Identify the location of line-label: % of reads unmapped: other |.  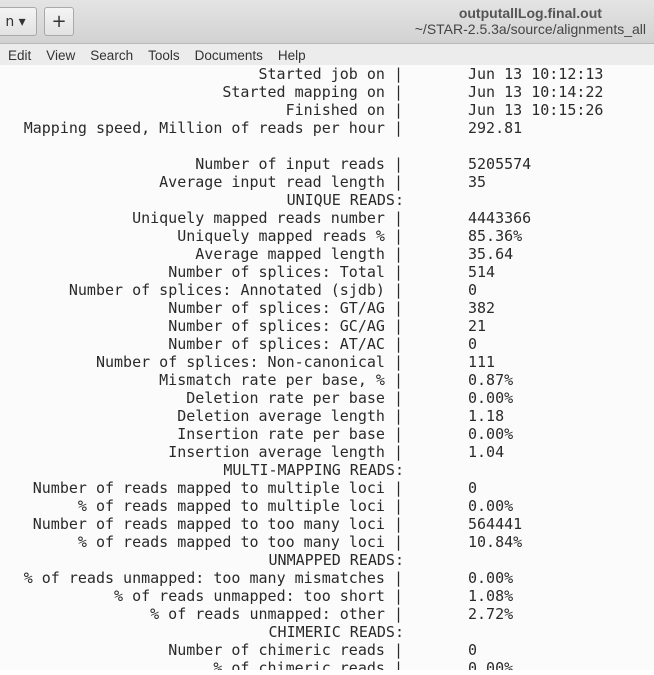
(276, 614).